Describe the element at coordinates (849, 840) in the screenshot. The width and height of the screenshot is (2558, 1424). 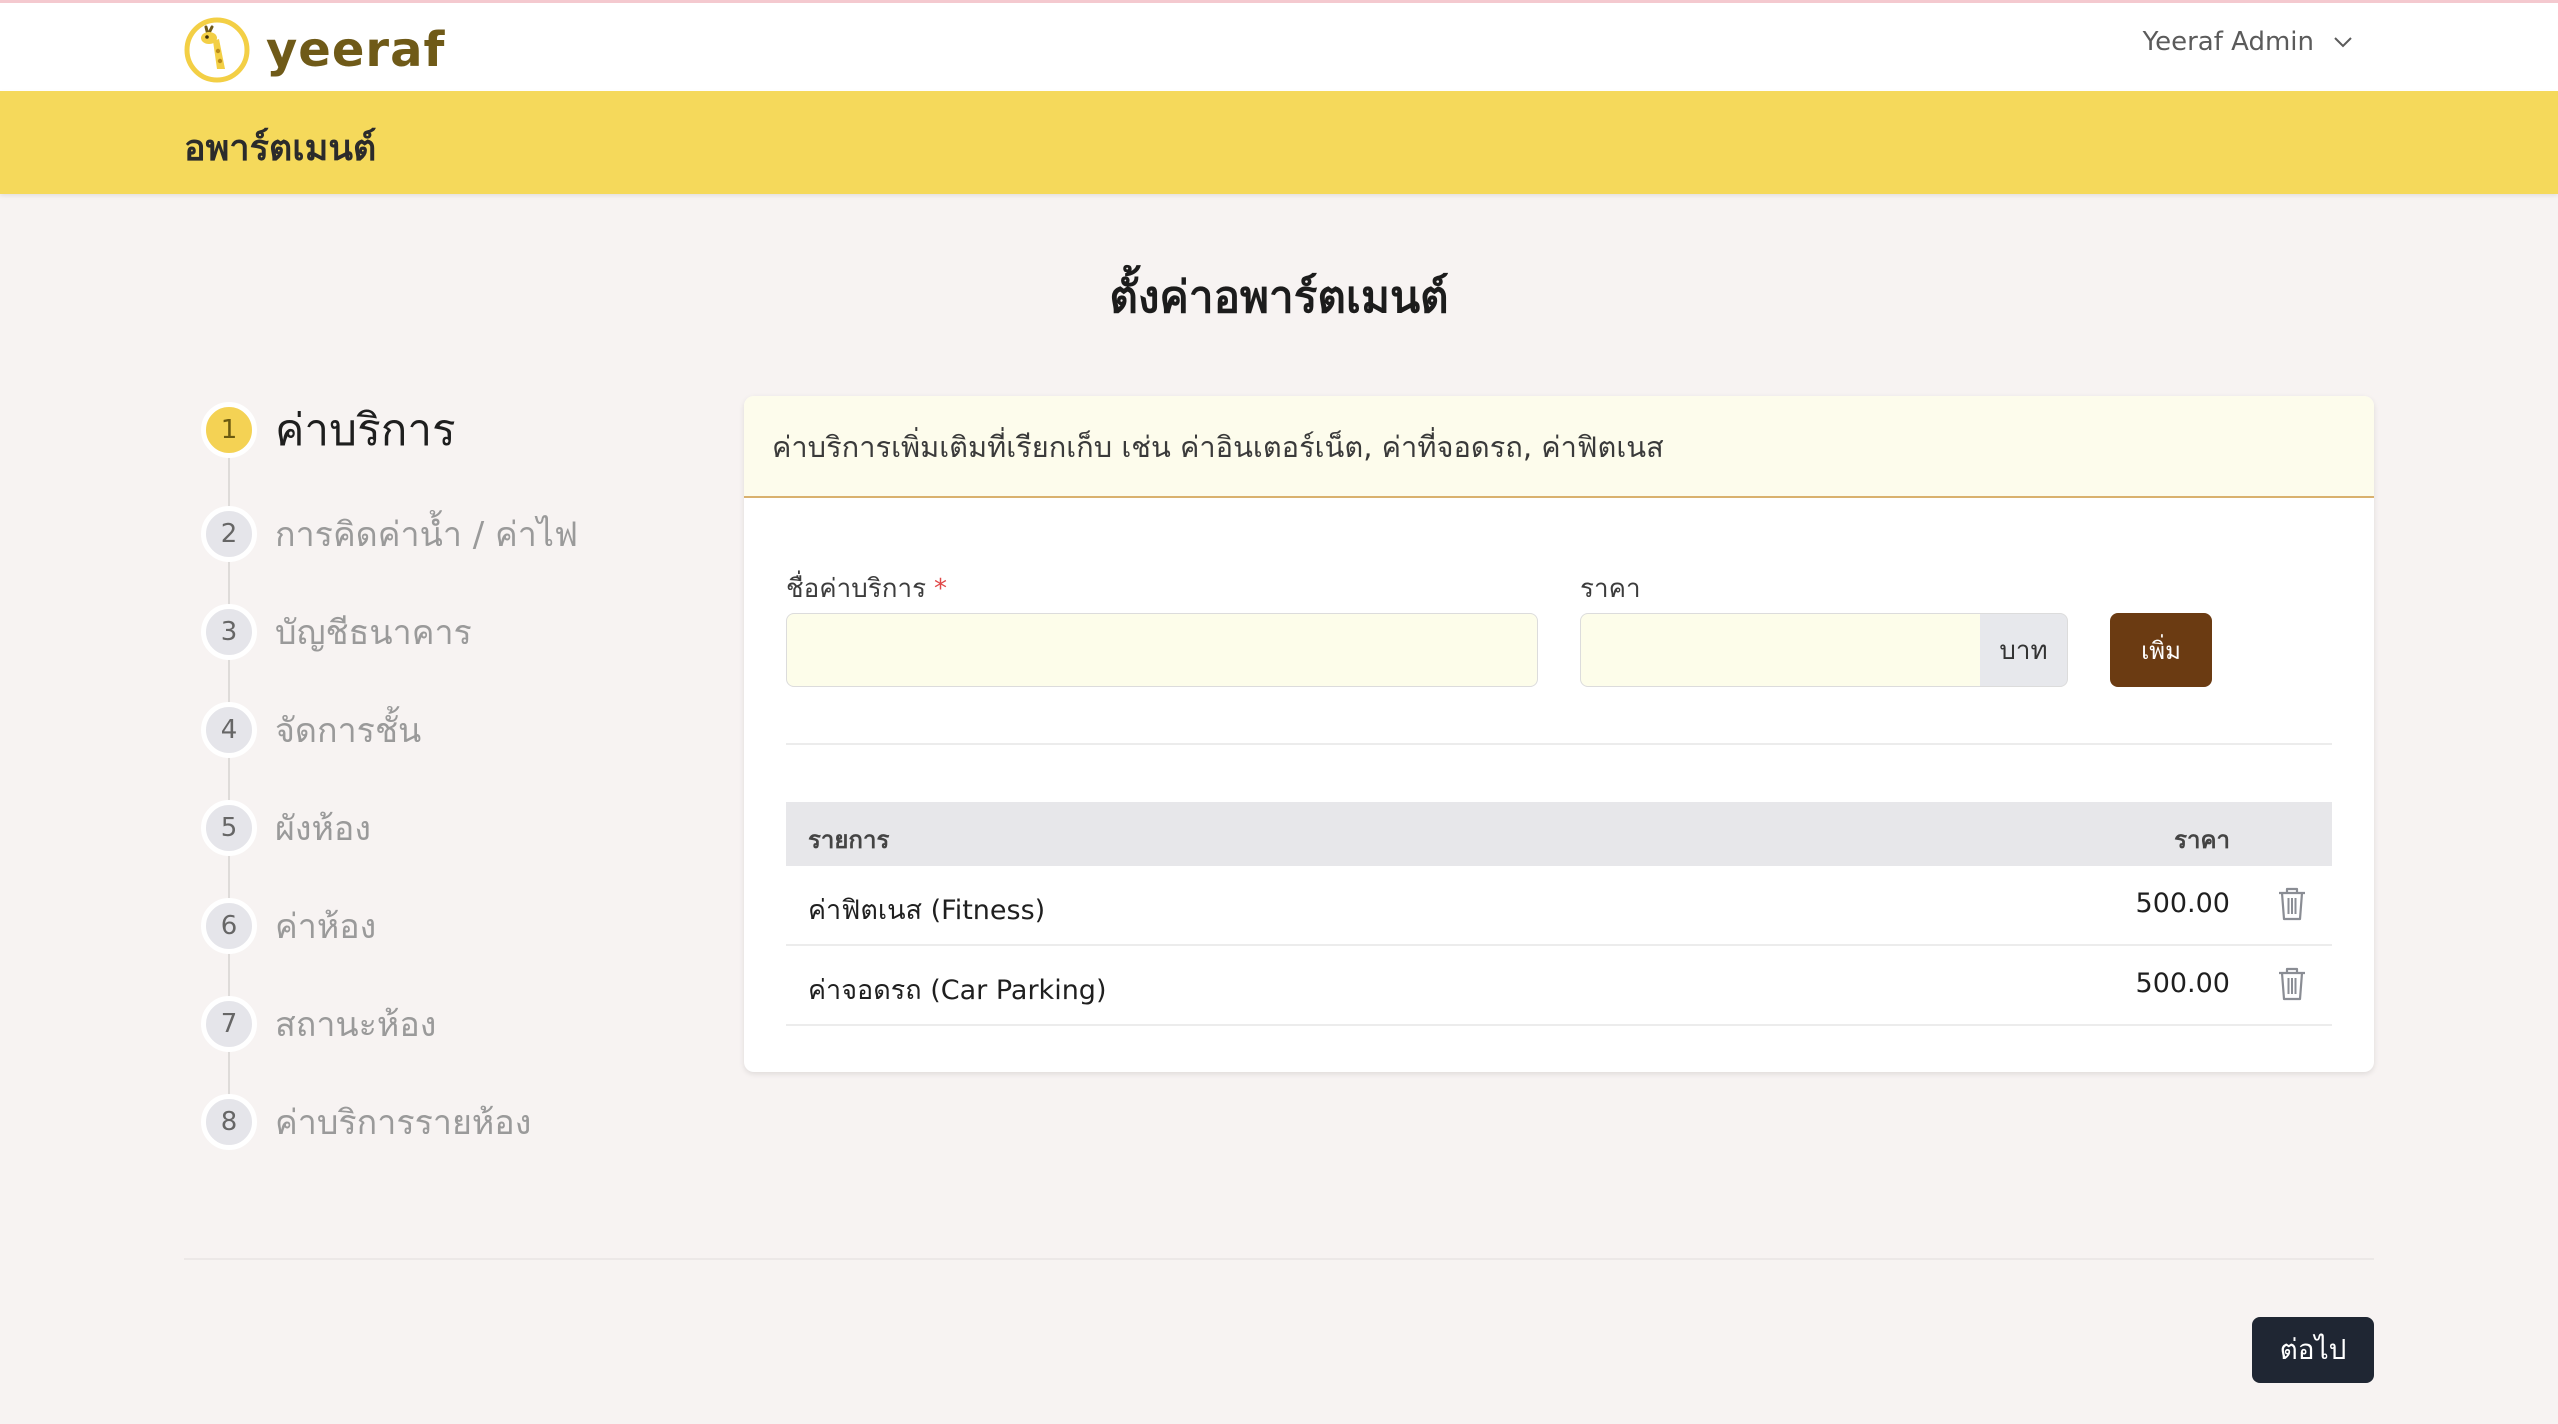
I see `header-item: รายการ` at that location.